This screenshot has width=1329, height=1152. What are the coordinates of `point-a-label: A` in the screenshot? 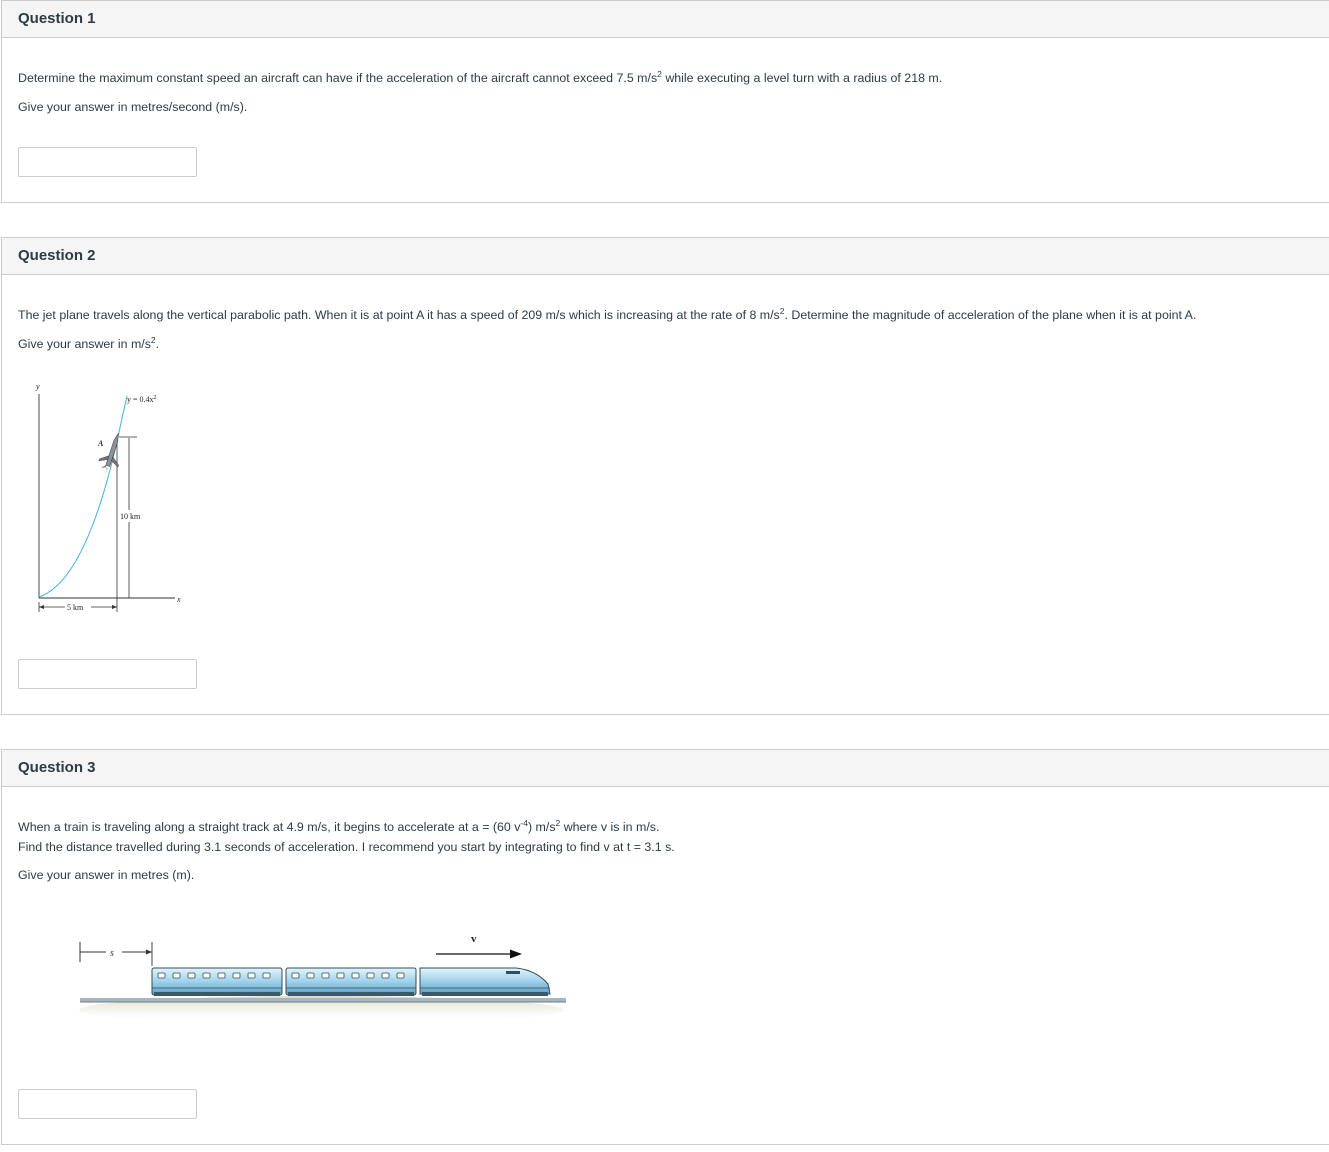 It's located at (100, 443).